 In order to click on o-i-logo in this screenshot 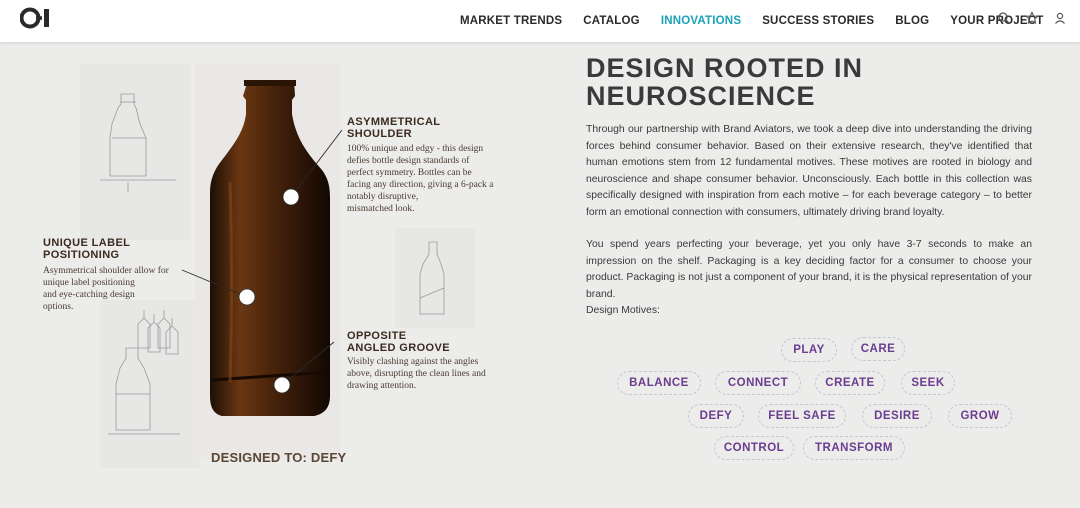, I will do `click(36, 18)`.